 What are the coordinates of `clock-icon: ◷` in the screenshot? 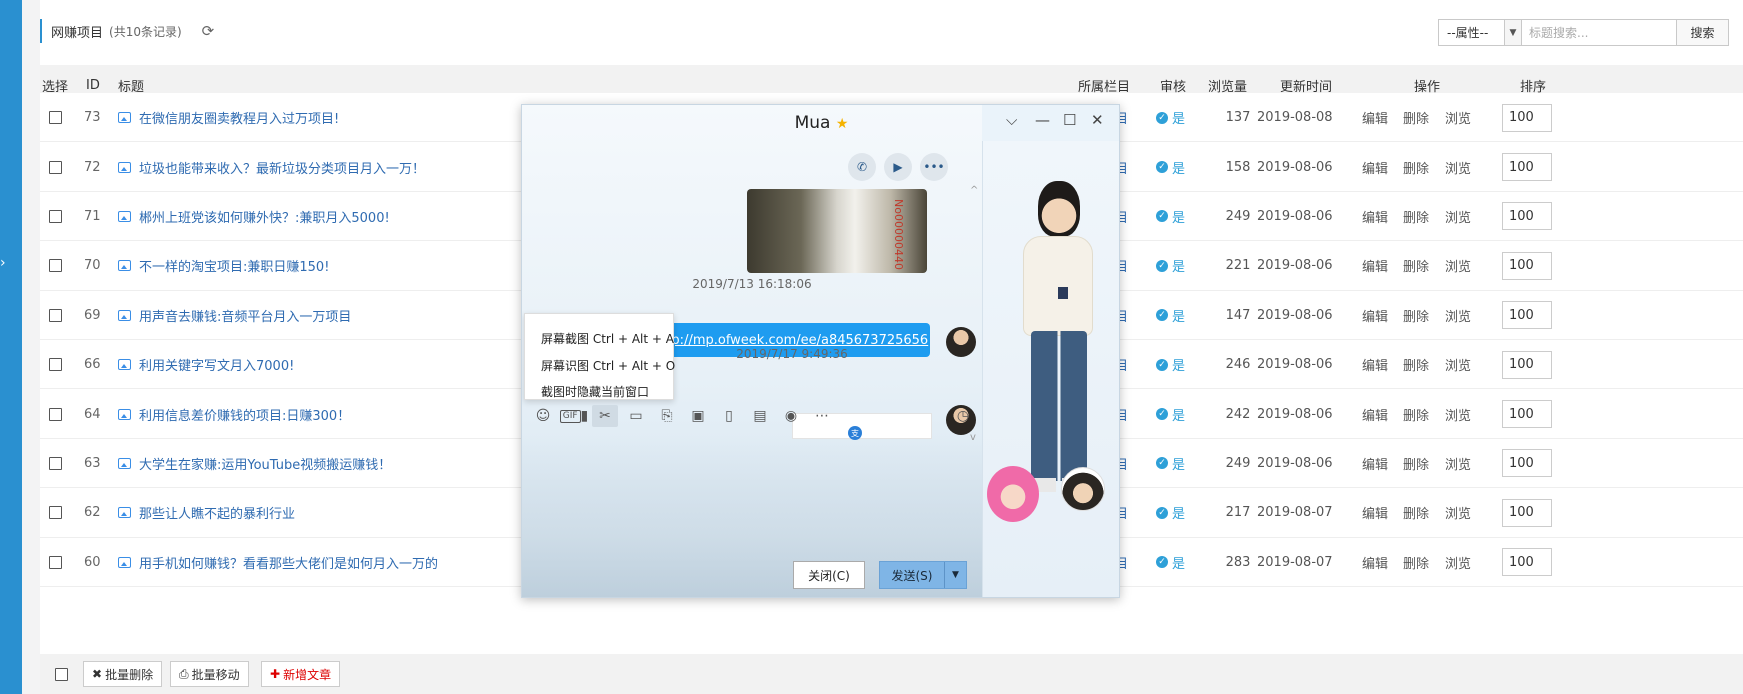 It's located at (963, 416).